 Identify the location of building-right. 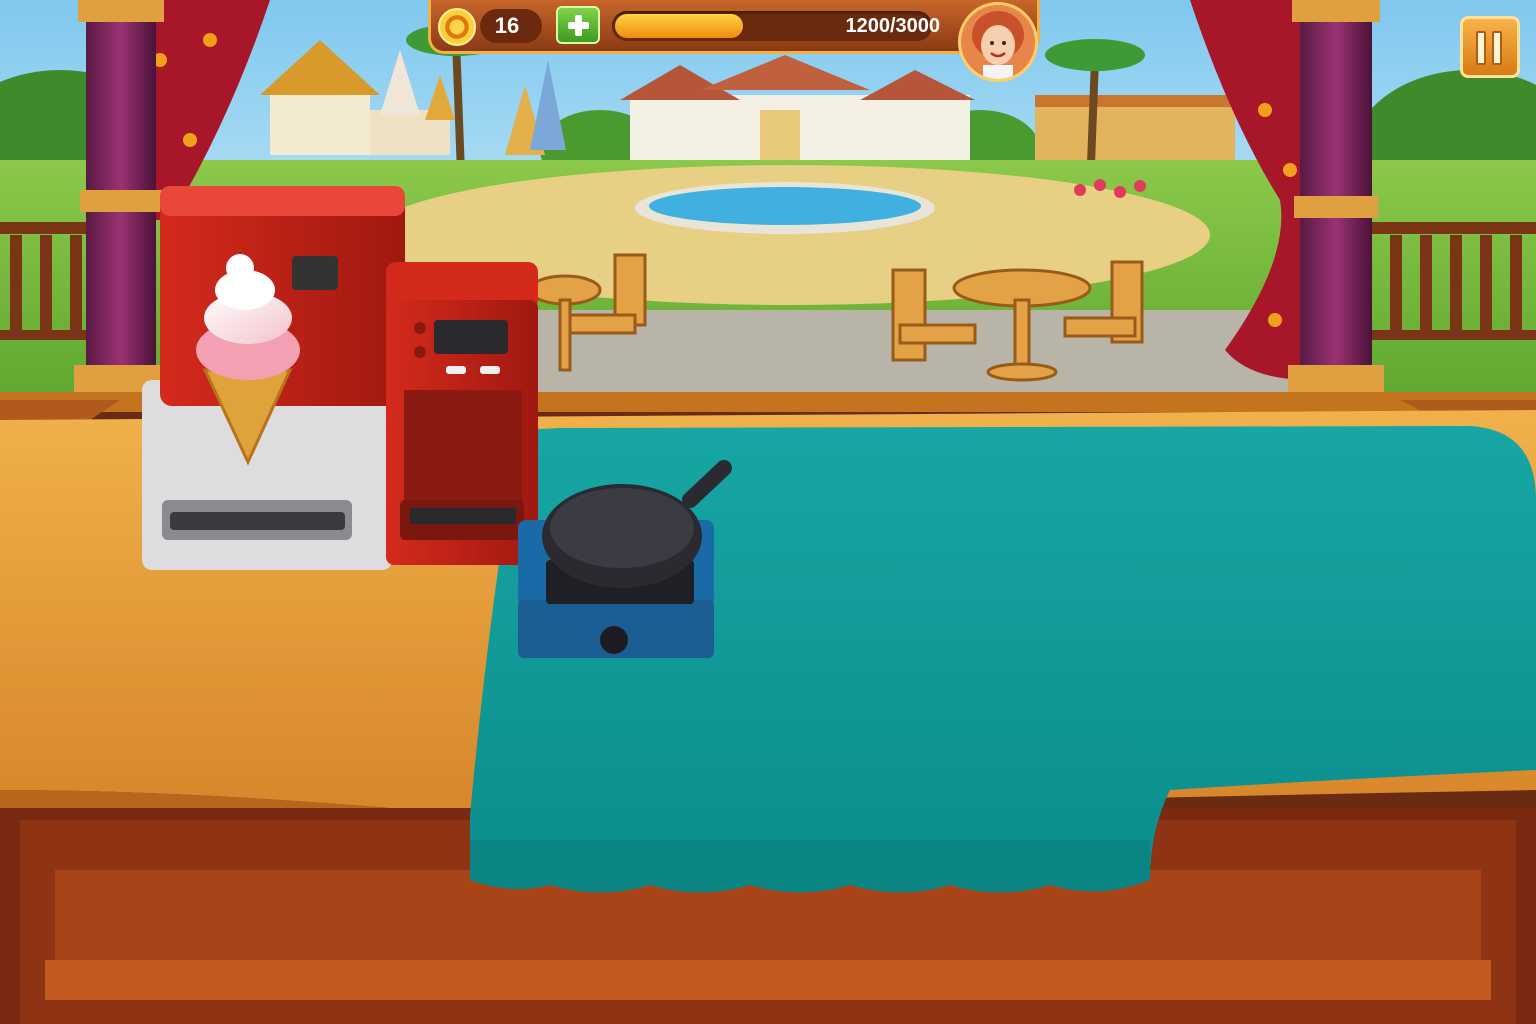
(1135, 132).